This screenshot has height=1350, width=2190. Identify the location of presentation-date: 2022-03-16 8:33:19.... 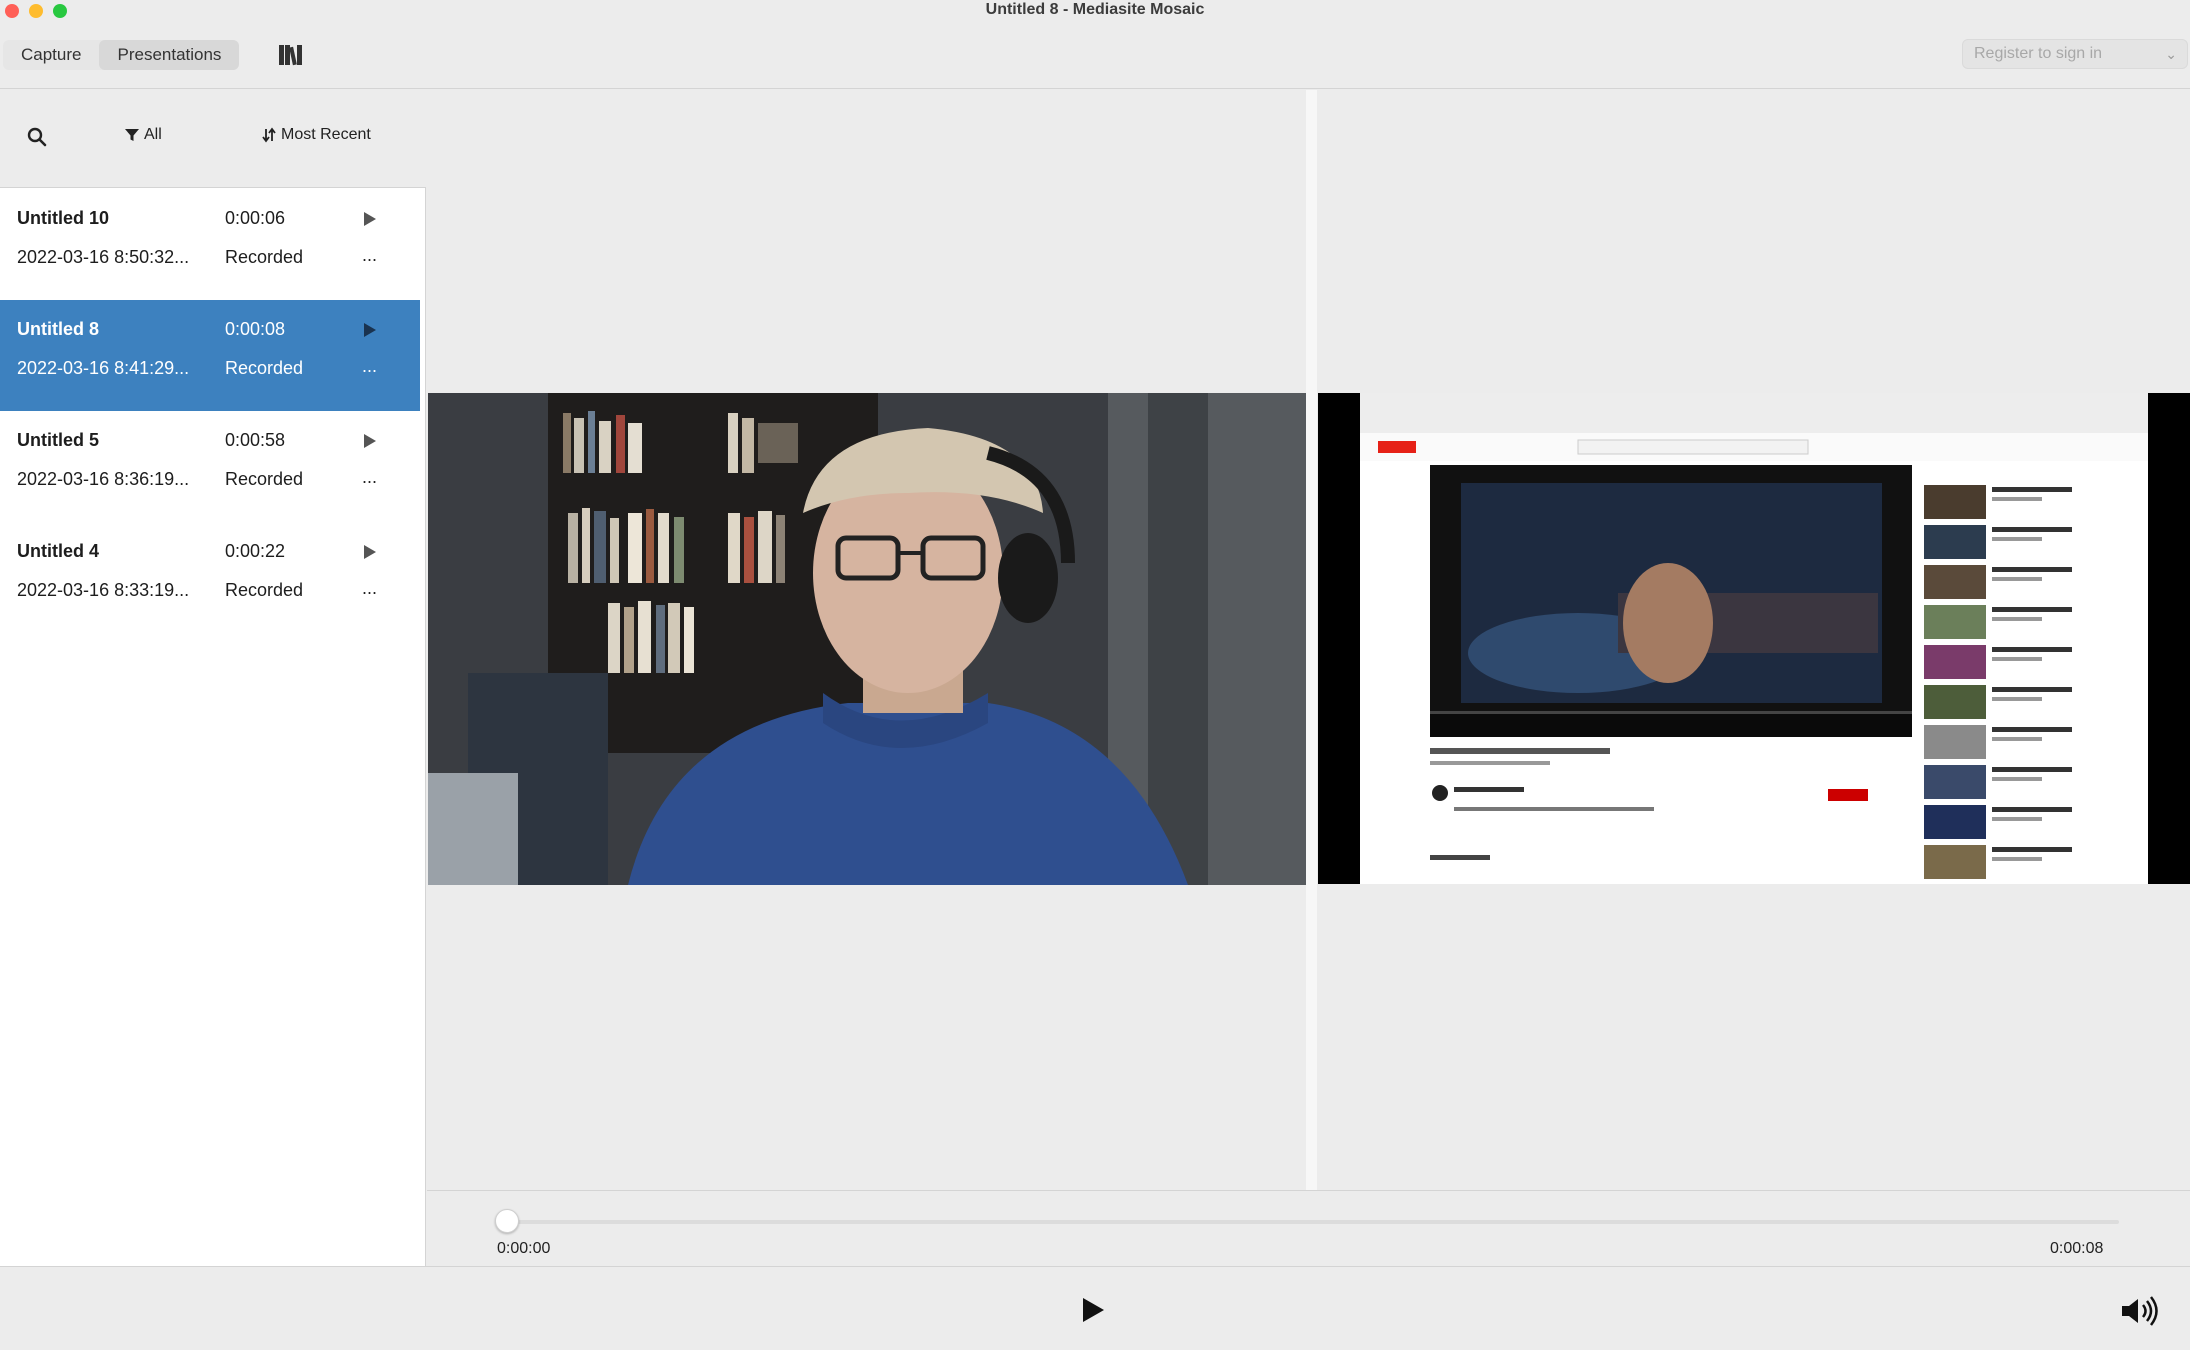
(103, 590).